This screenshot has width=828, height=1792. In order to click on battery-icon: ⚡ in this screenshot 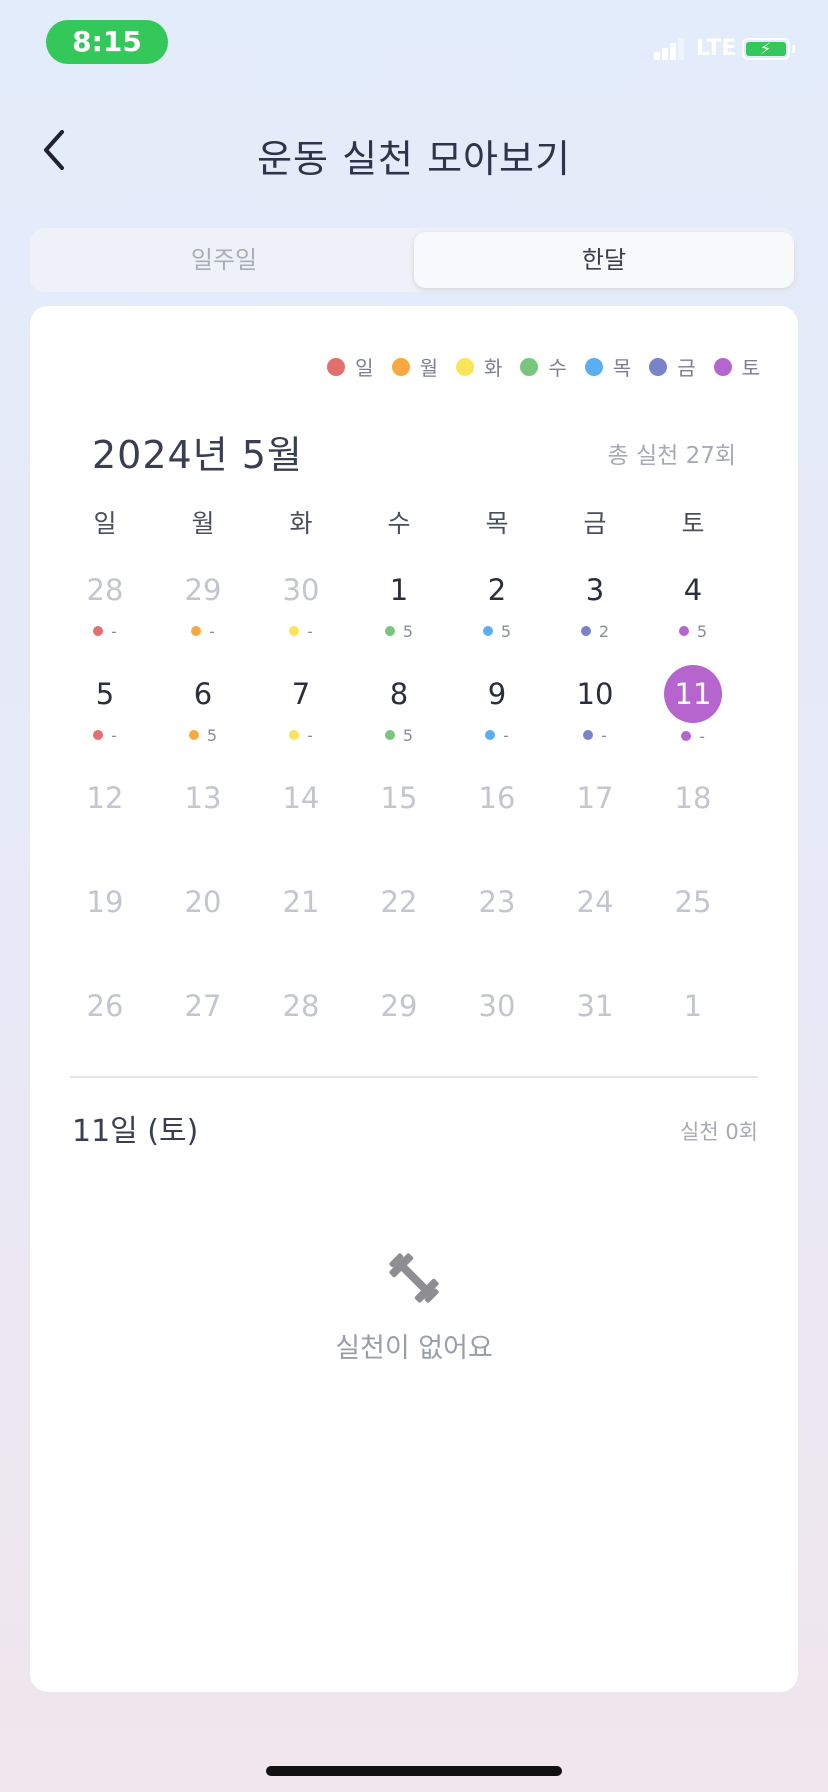, I will do `click(766, 49)`.